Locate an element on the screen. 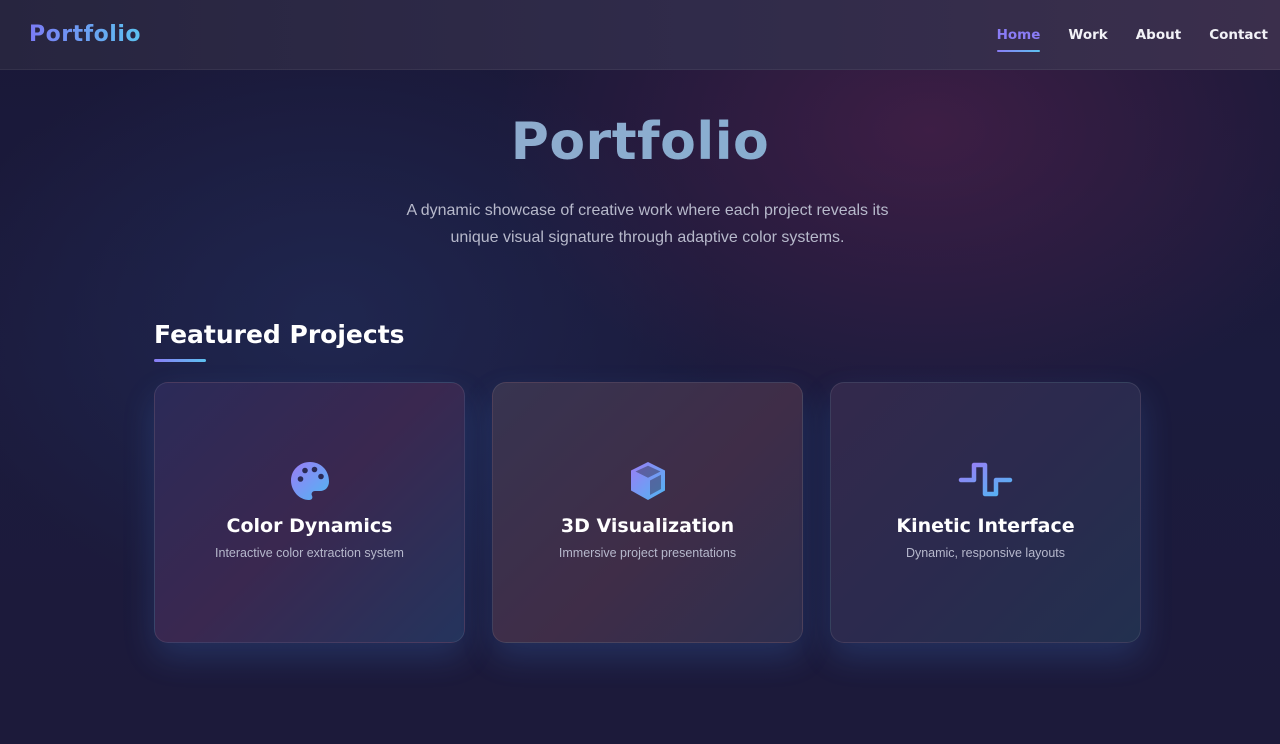 The image size is (1280, 744). main-nav: Home Work About Contact is located at coordinates (1118, 37).